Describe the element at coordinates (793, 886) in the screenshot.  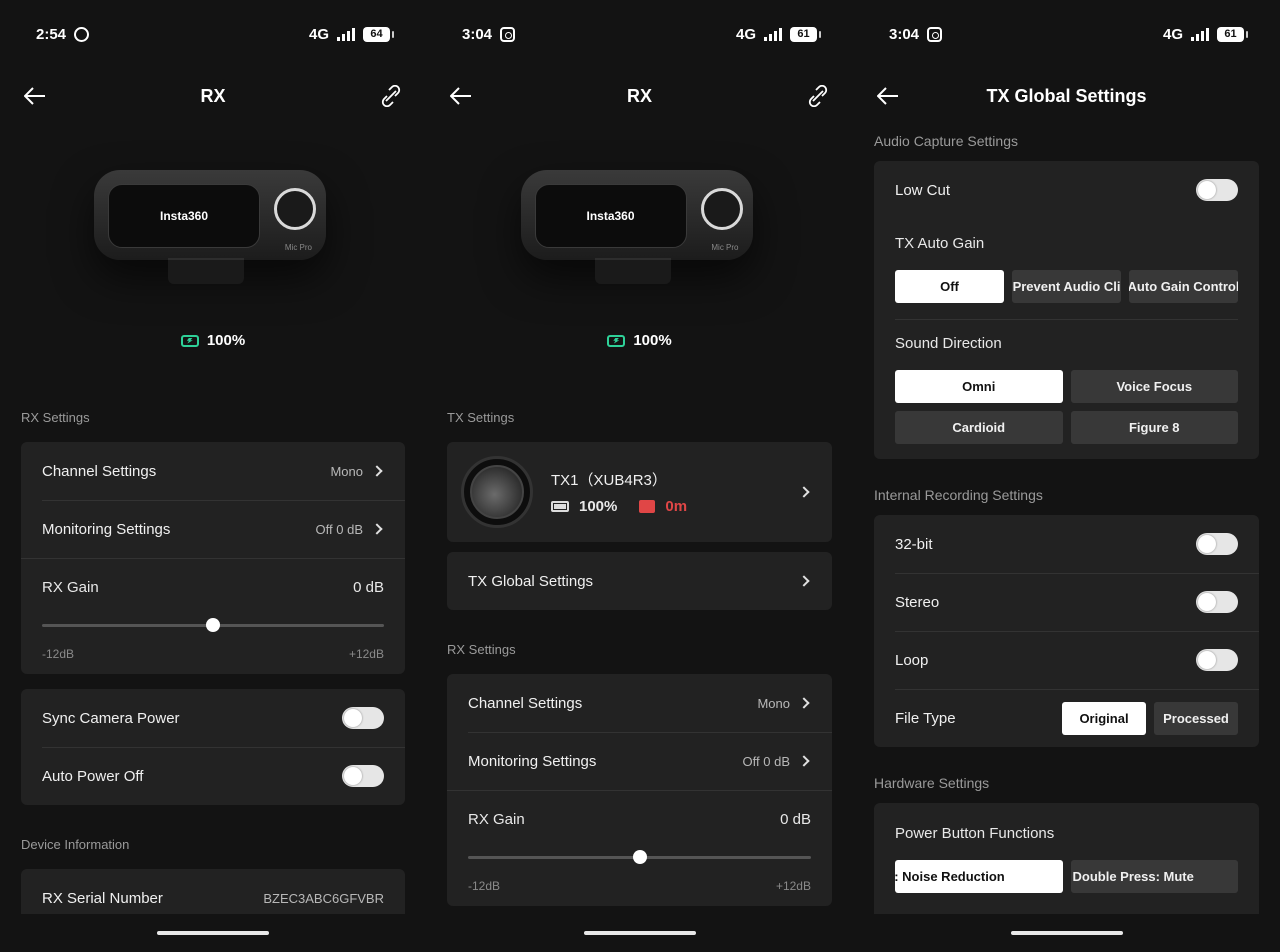
I see `gain-max: +12dB` at that location.